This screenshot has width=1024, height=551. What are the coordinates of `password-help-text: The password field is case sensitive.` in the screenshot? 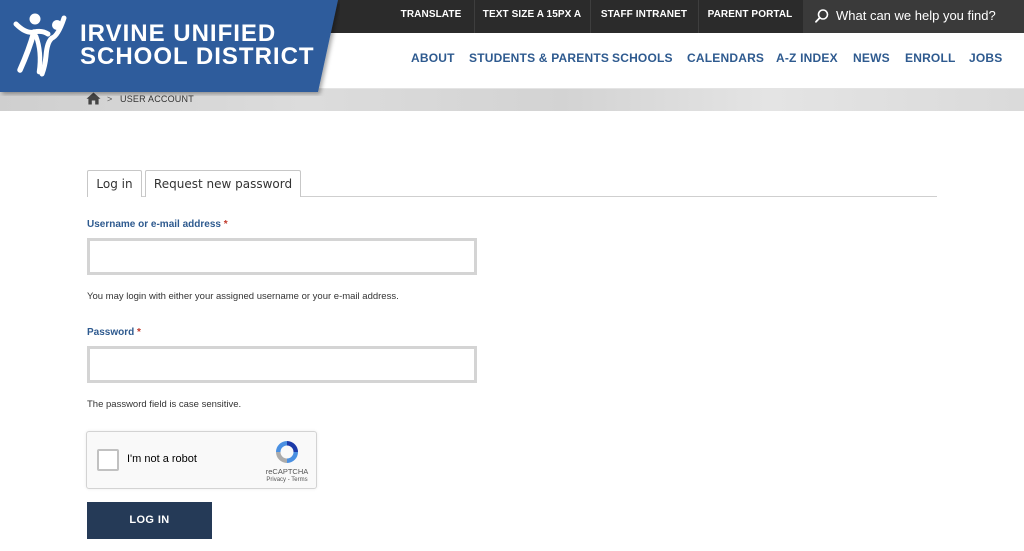 It's located at (164, 404).